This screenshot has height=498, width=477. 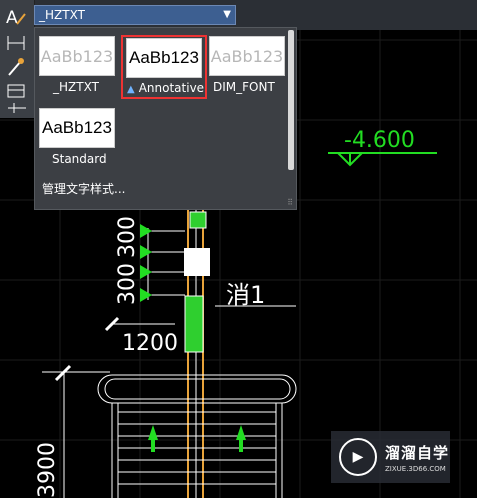 I want to click on label-xiao: 消1, so click(x=245, y=295).